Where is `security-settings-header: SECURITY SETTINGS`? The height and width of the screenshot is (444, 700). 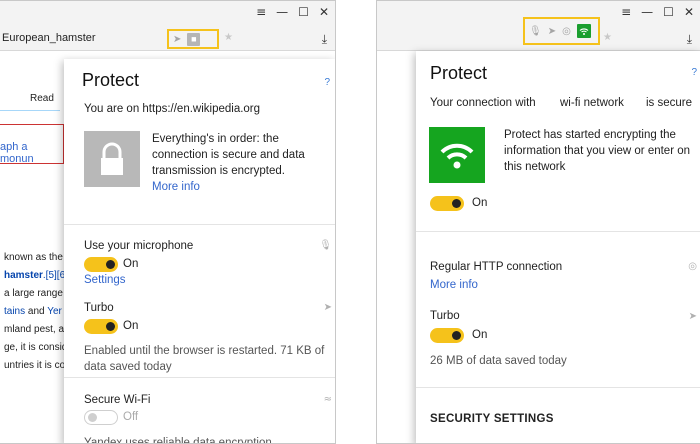
security-settings-header: SECURITY SETTINGS is located at coordinates (492, 419).